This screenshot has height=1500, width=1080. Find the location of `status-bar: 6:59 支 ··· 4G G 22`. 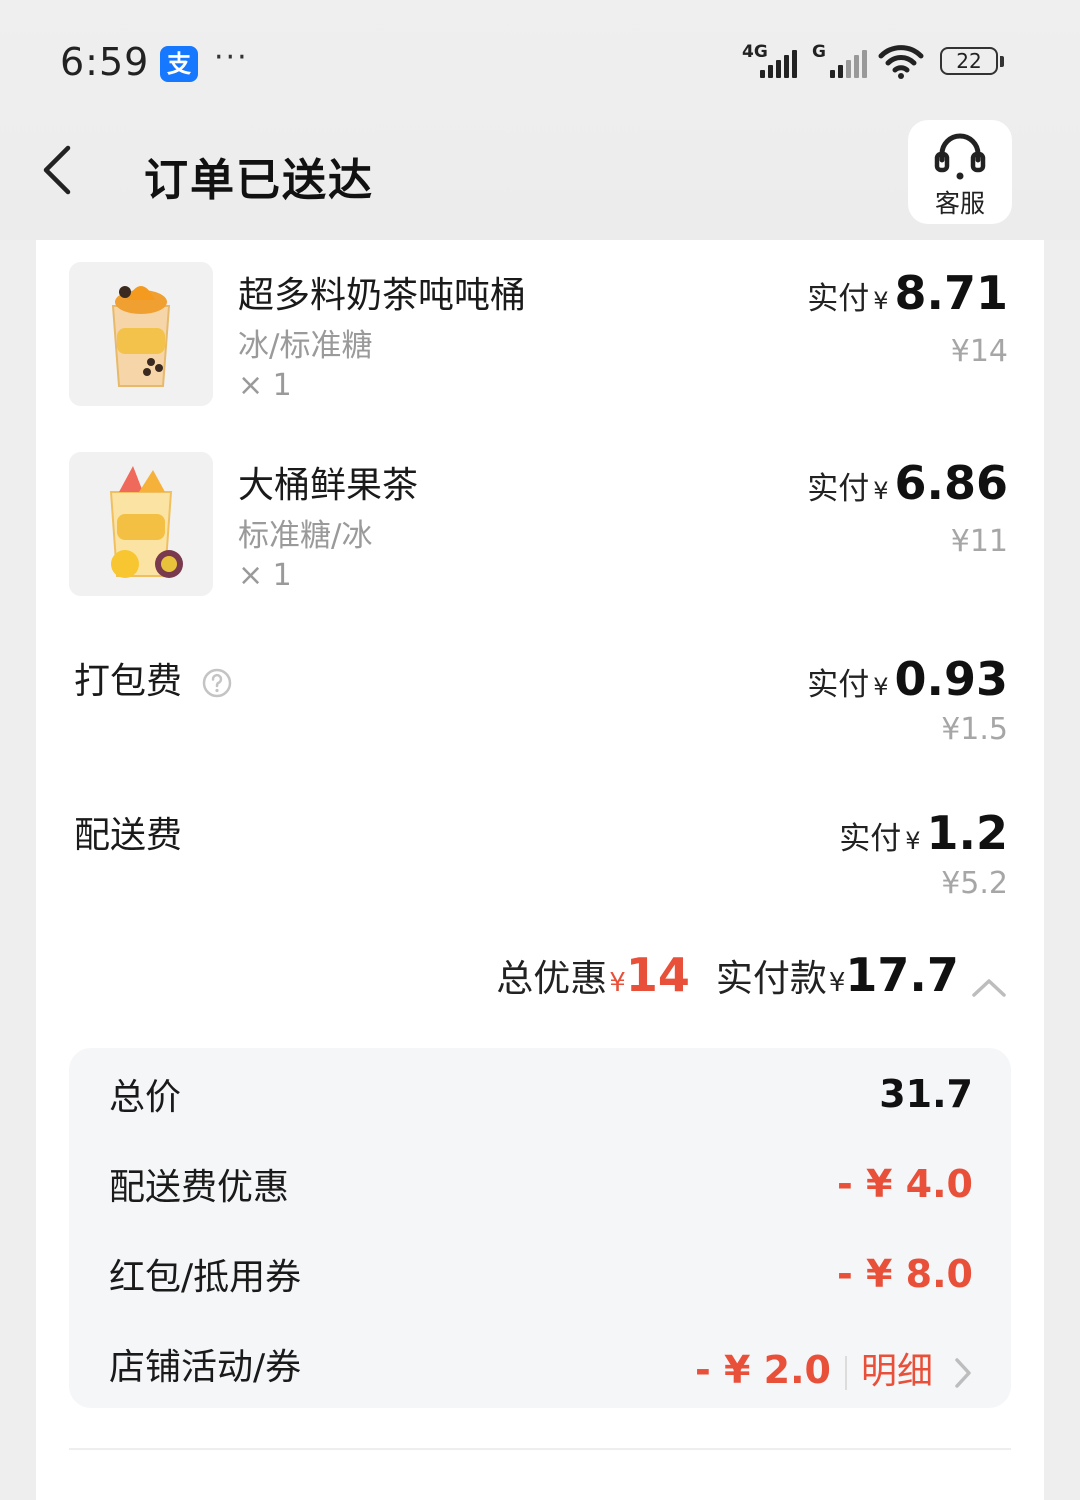

status-bar: 6:59 支 ··· 4G G 22 is located at coordinates (540, 65).